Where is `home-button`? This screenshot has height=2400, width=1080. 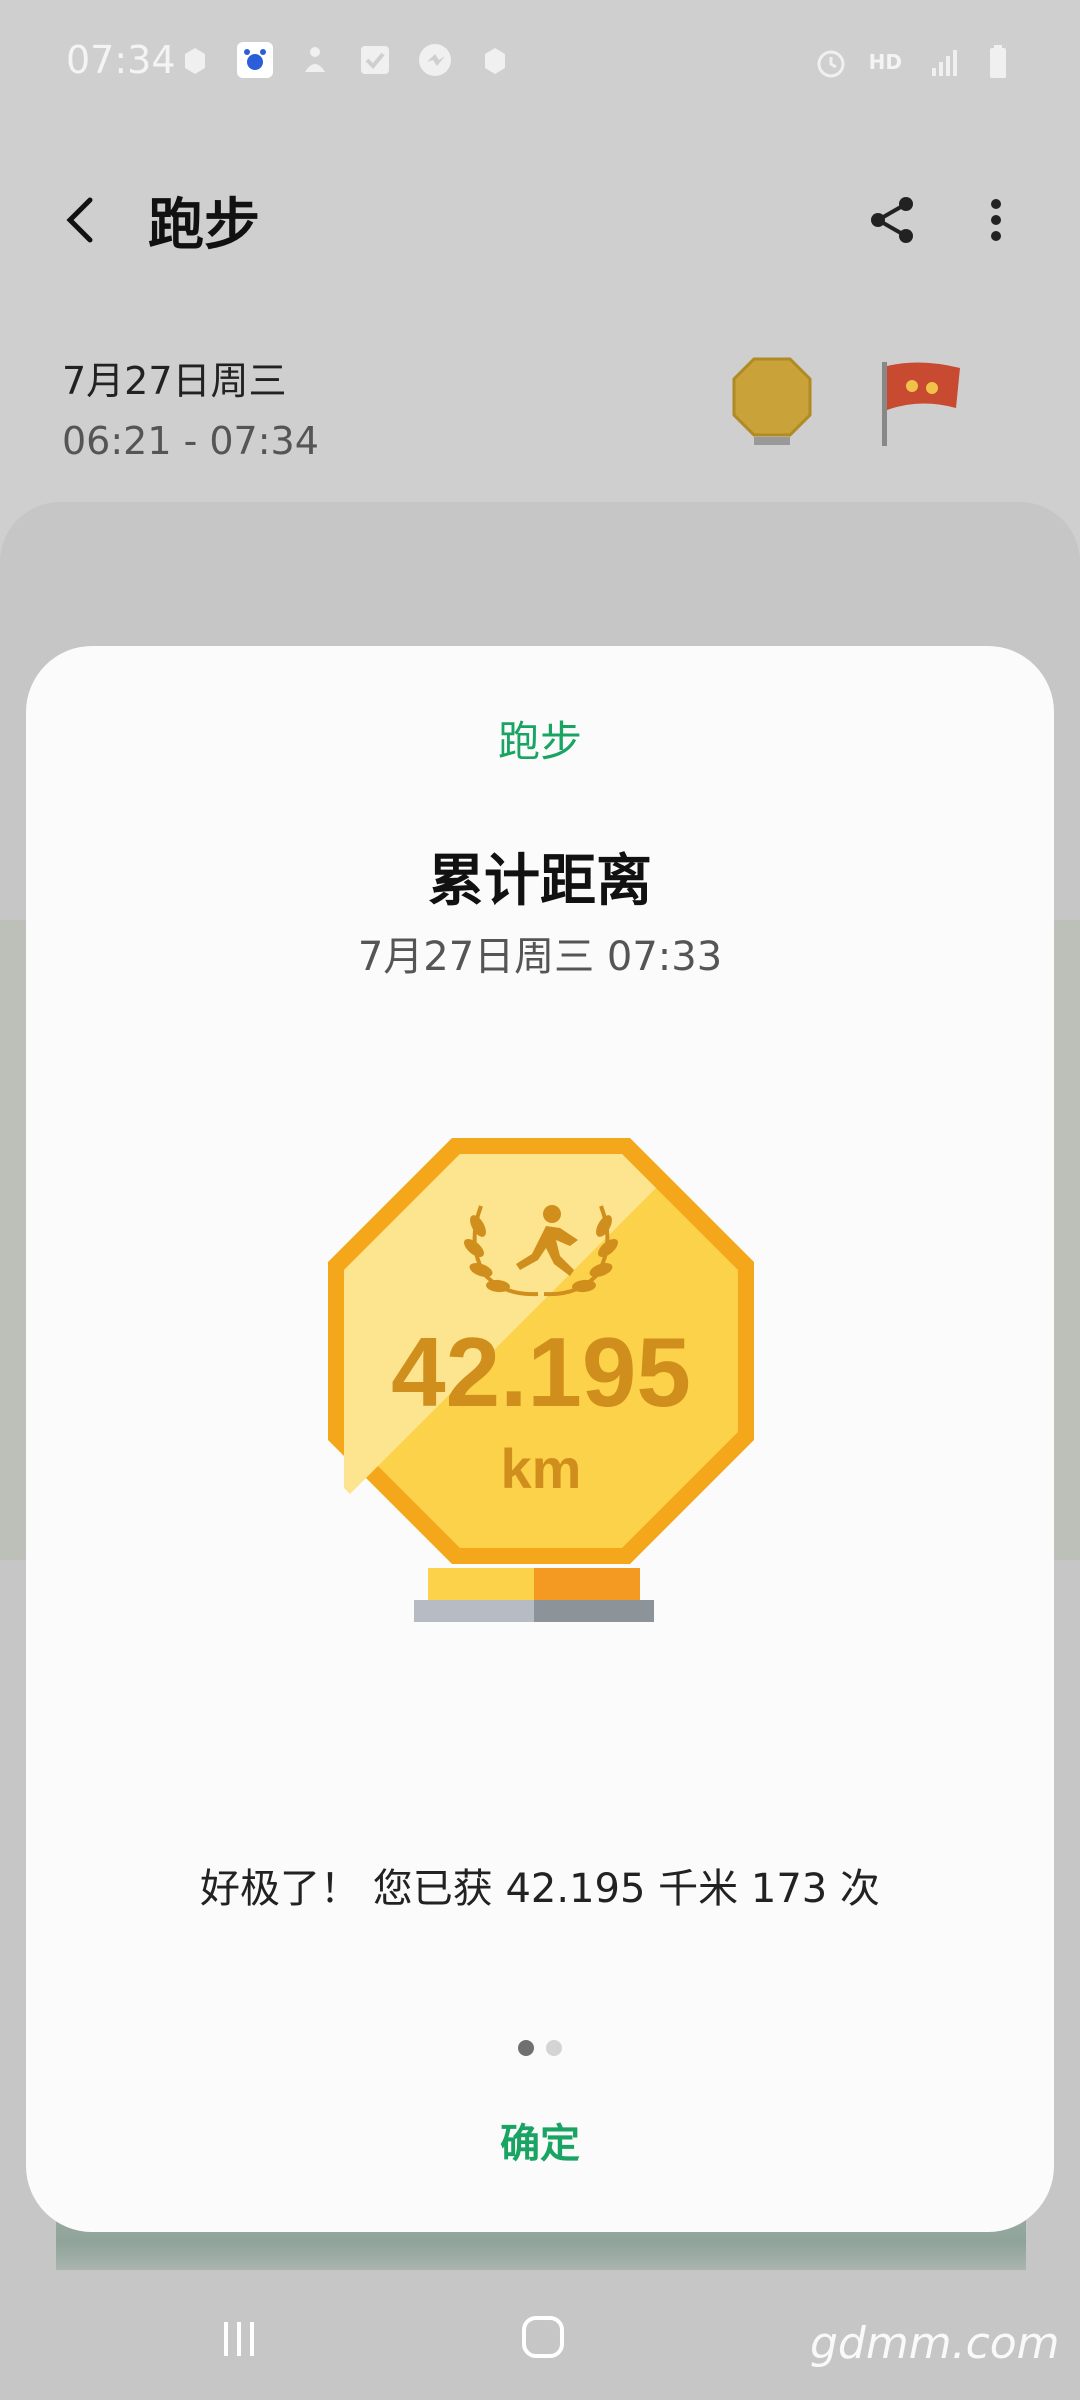
home-button is located at coordinates (543, 2337).